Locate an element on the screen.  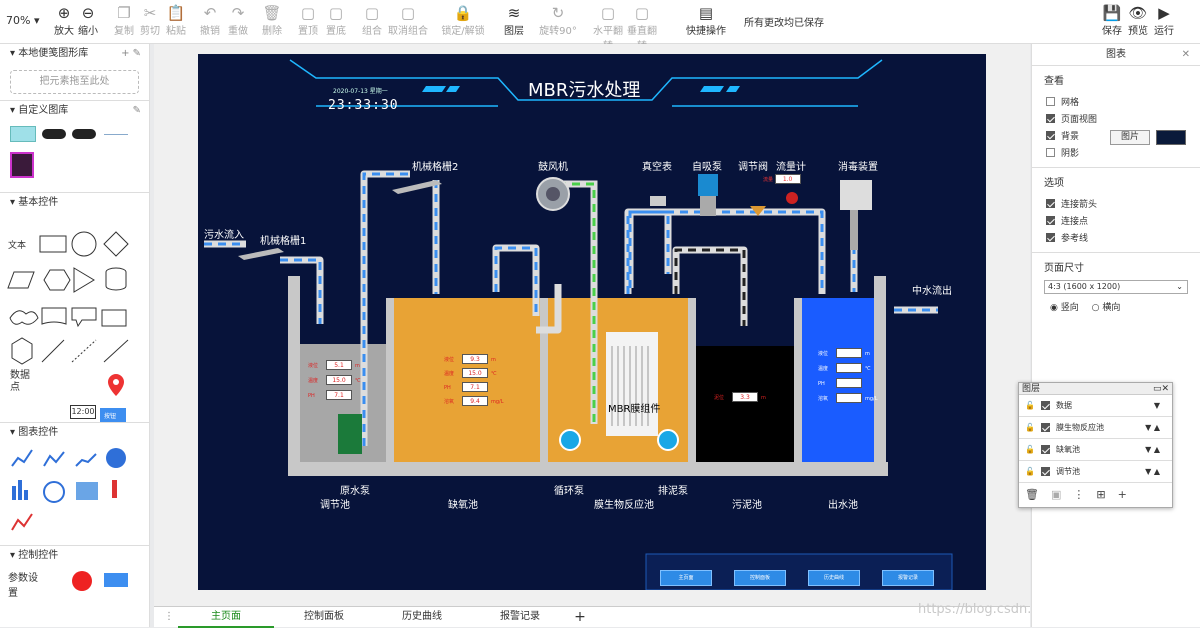
layer-order-icon: ▼ is located at coordinates (1157, 405).